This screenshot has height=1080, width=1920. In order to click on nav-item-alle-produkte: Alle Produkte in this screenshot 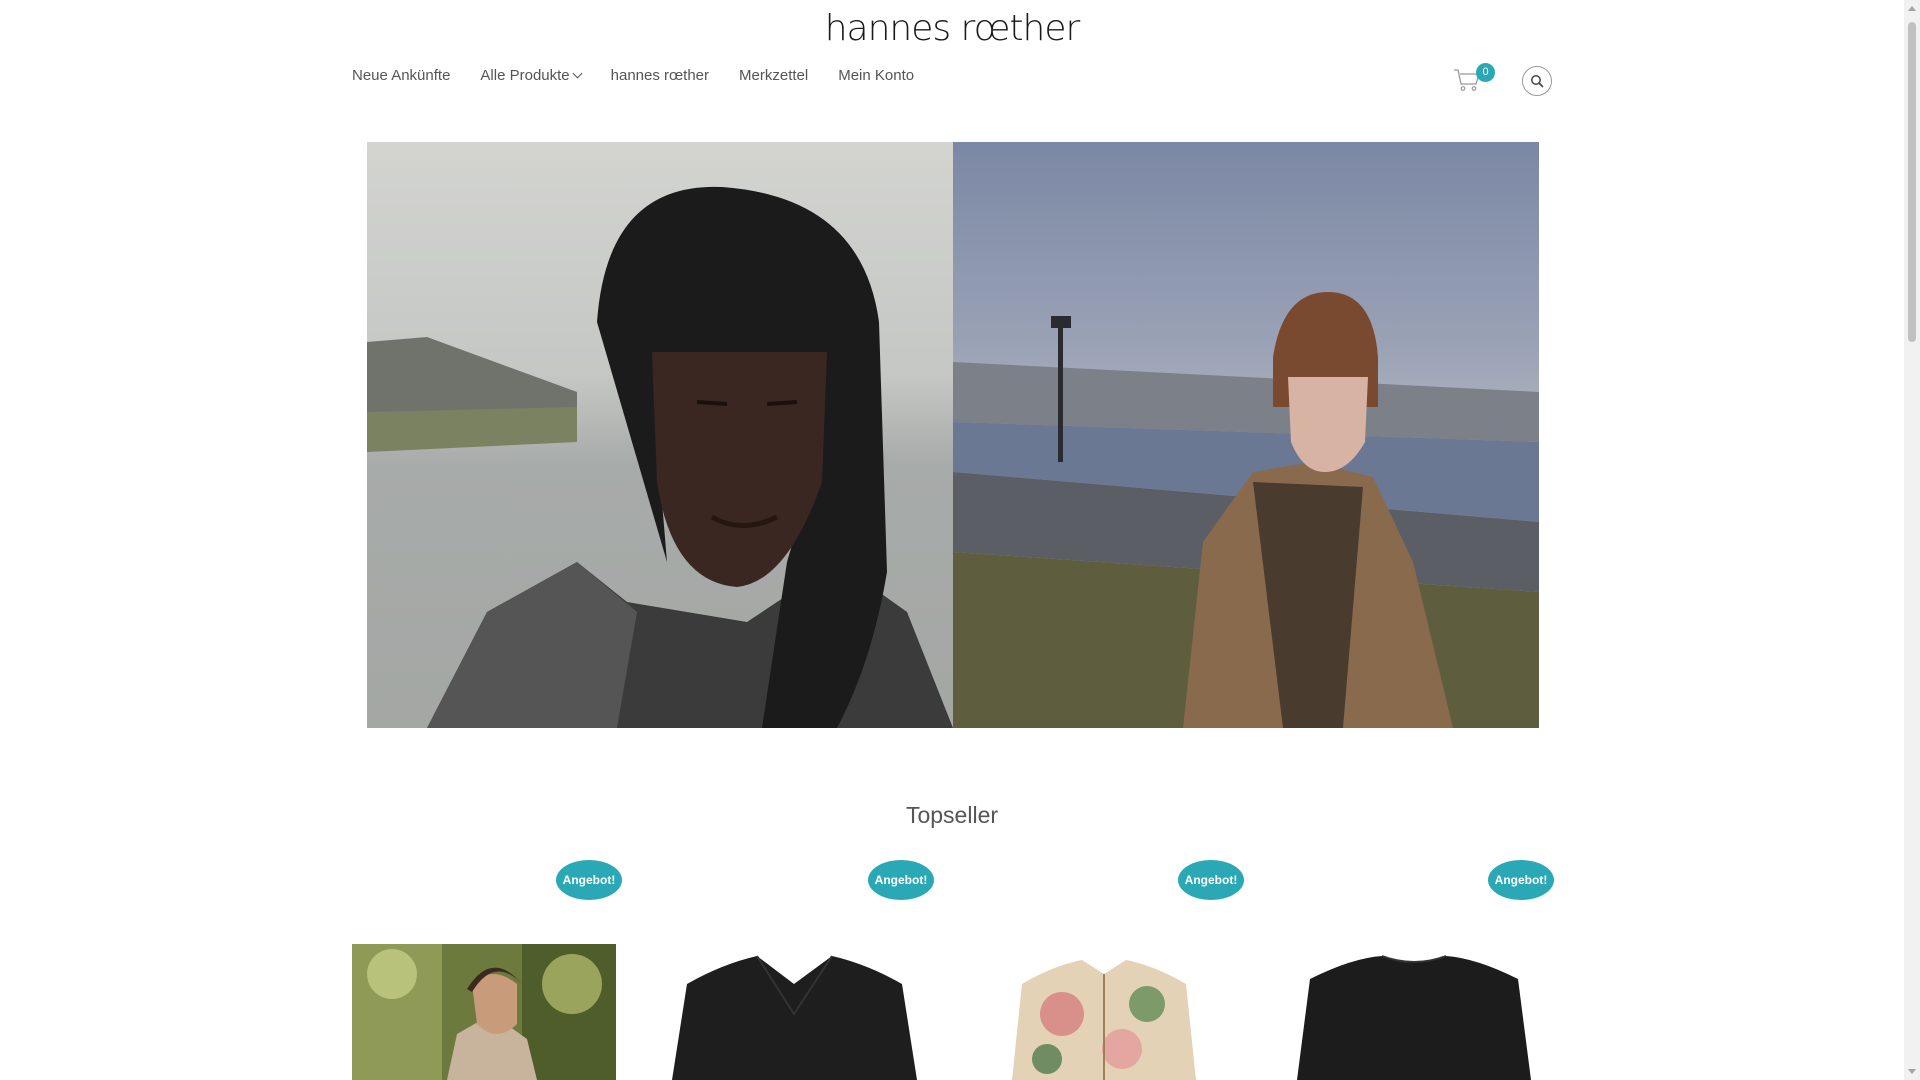, I will do `click(531, 75)`.